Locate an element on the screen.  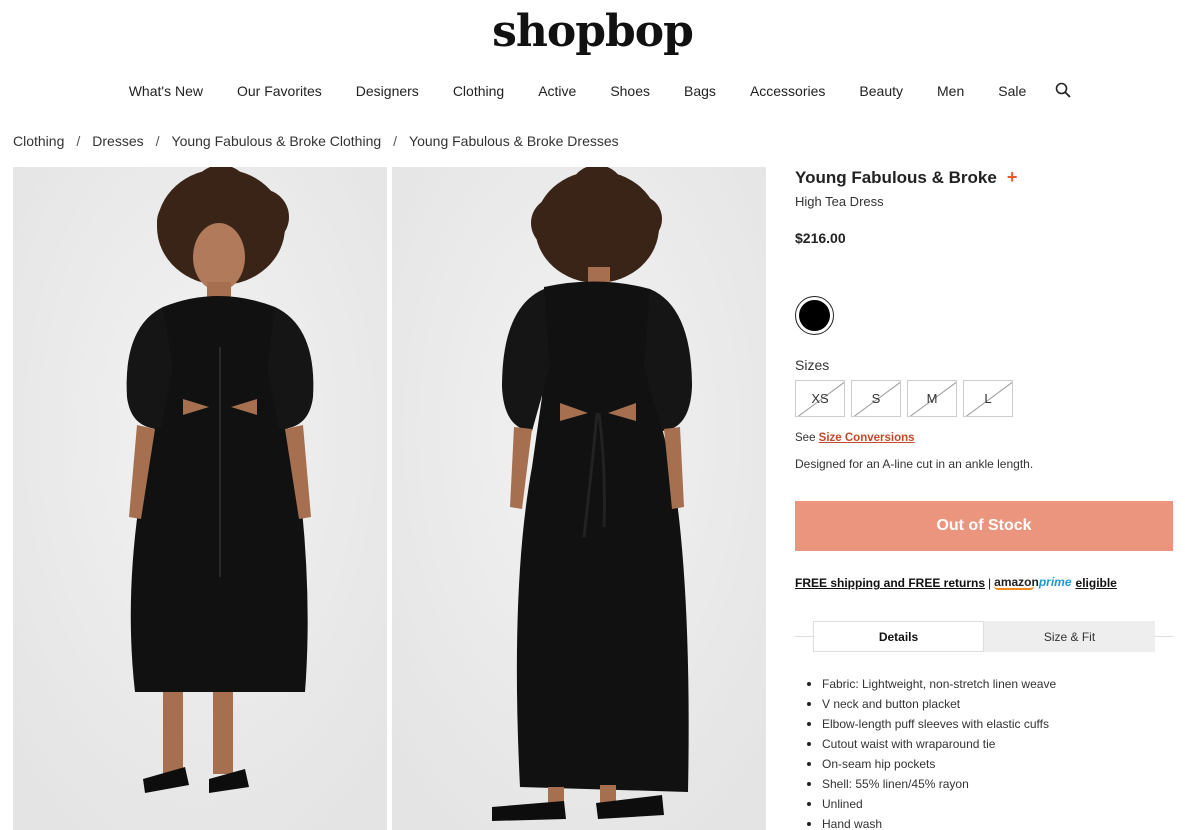
detail-item: Shell: 55% linen/45% rayon is located at coordinates (931, 786).